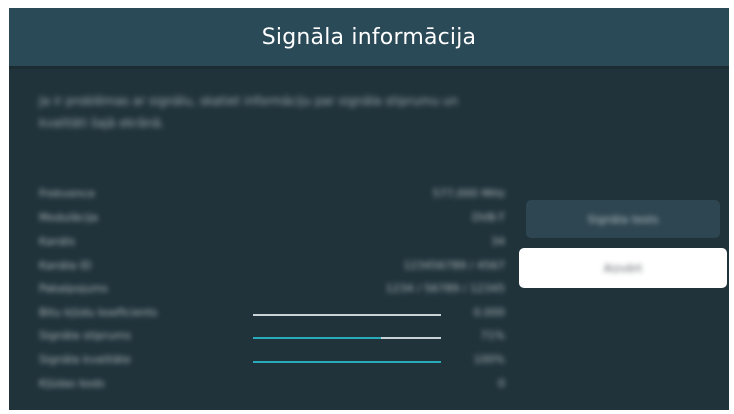  I want to click on info-row-value: 577,000 MHz, so click(468, 193).